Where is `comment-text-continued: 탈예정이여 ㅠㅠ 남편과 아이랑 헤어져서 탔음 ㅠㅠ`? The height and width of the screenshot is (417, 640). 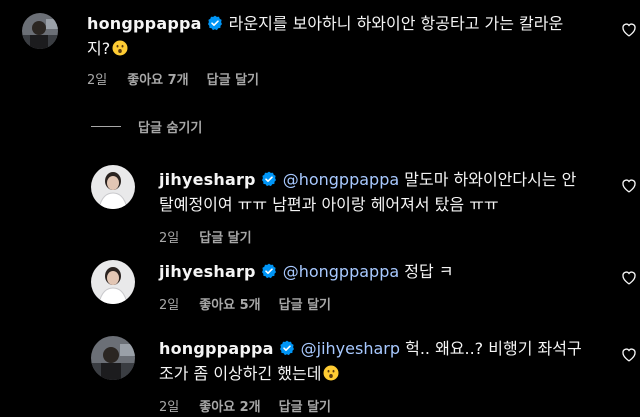 comment-text-continued: 탈예정이여 ㅠㅠ 남편과 아이랑 헤어져서 탔음 ㅠㅠ is located at coordinates (329, 204).